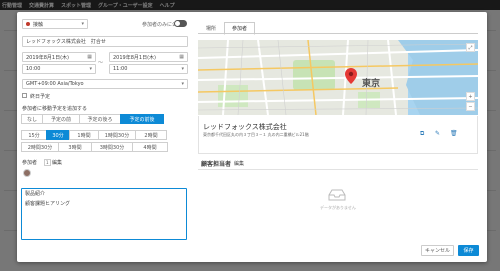 The image size is (500, 271). Describe the element at coordinates (75, 147) in the screenshot. I see `duration-option: 3時間` at that location.